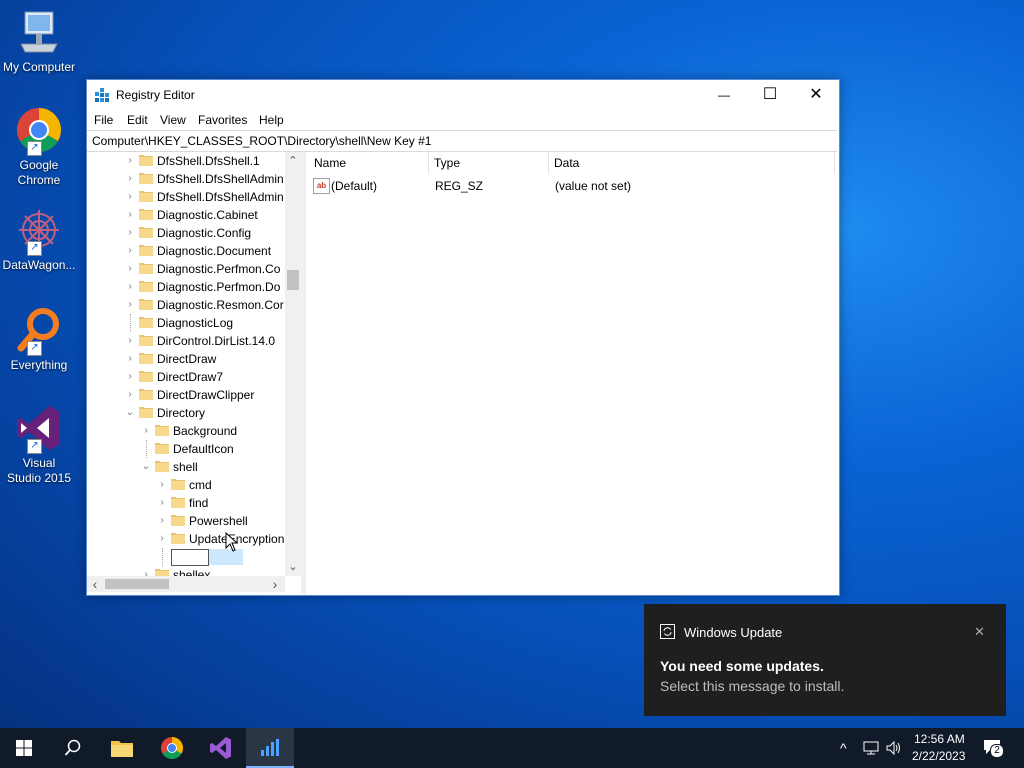 Image resolution: width=1024 pixels, height=768 pixels. Describe the element at coordinates (200, 485) in the screenshot. I see `tree-node-label: cmd` at that location.